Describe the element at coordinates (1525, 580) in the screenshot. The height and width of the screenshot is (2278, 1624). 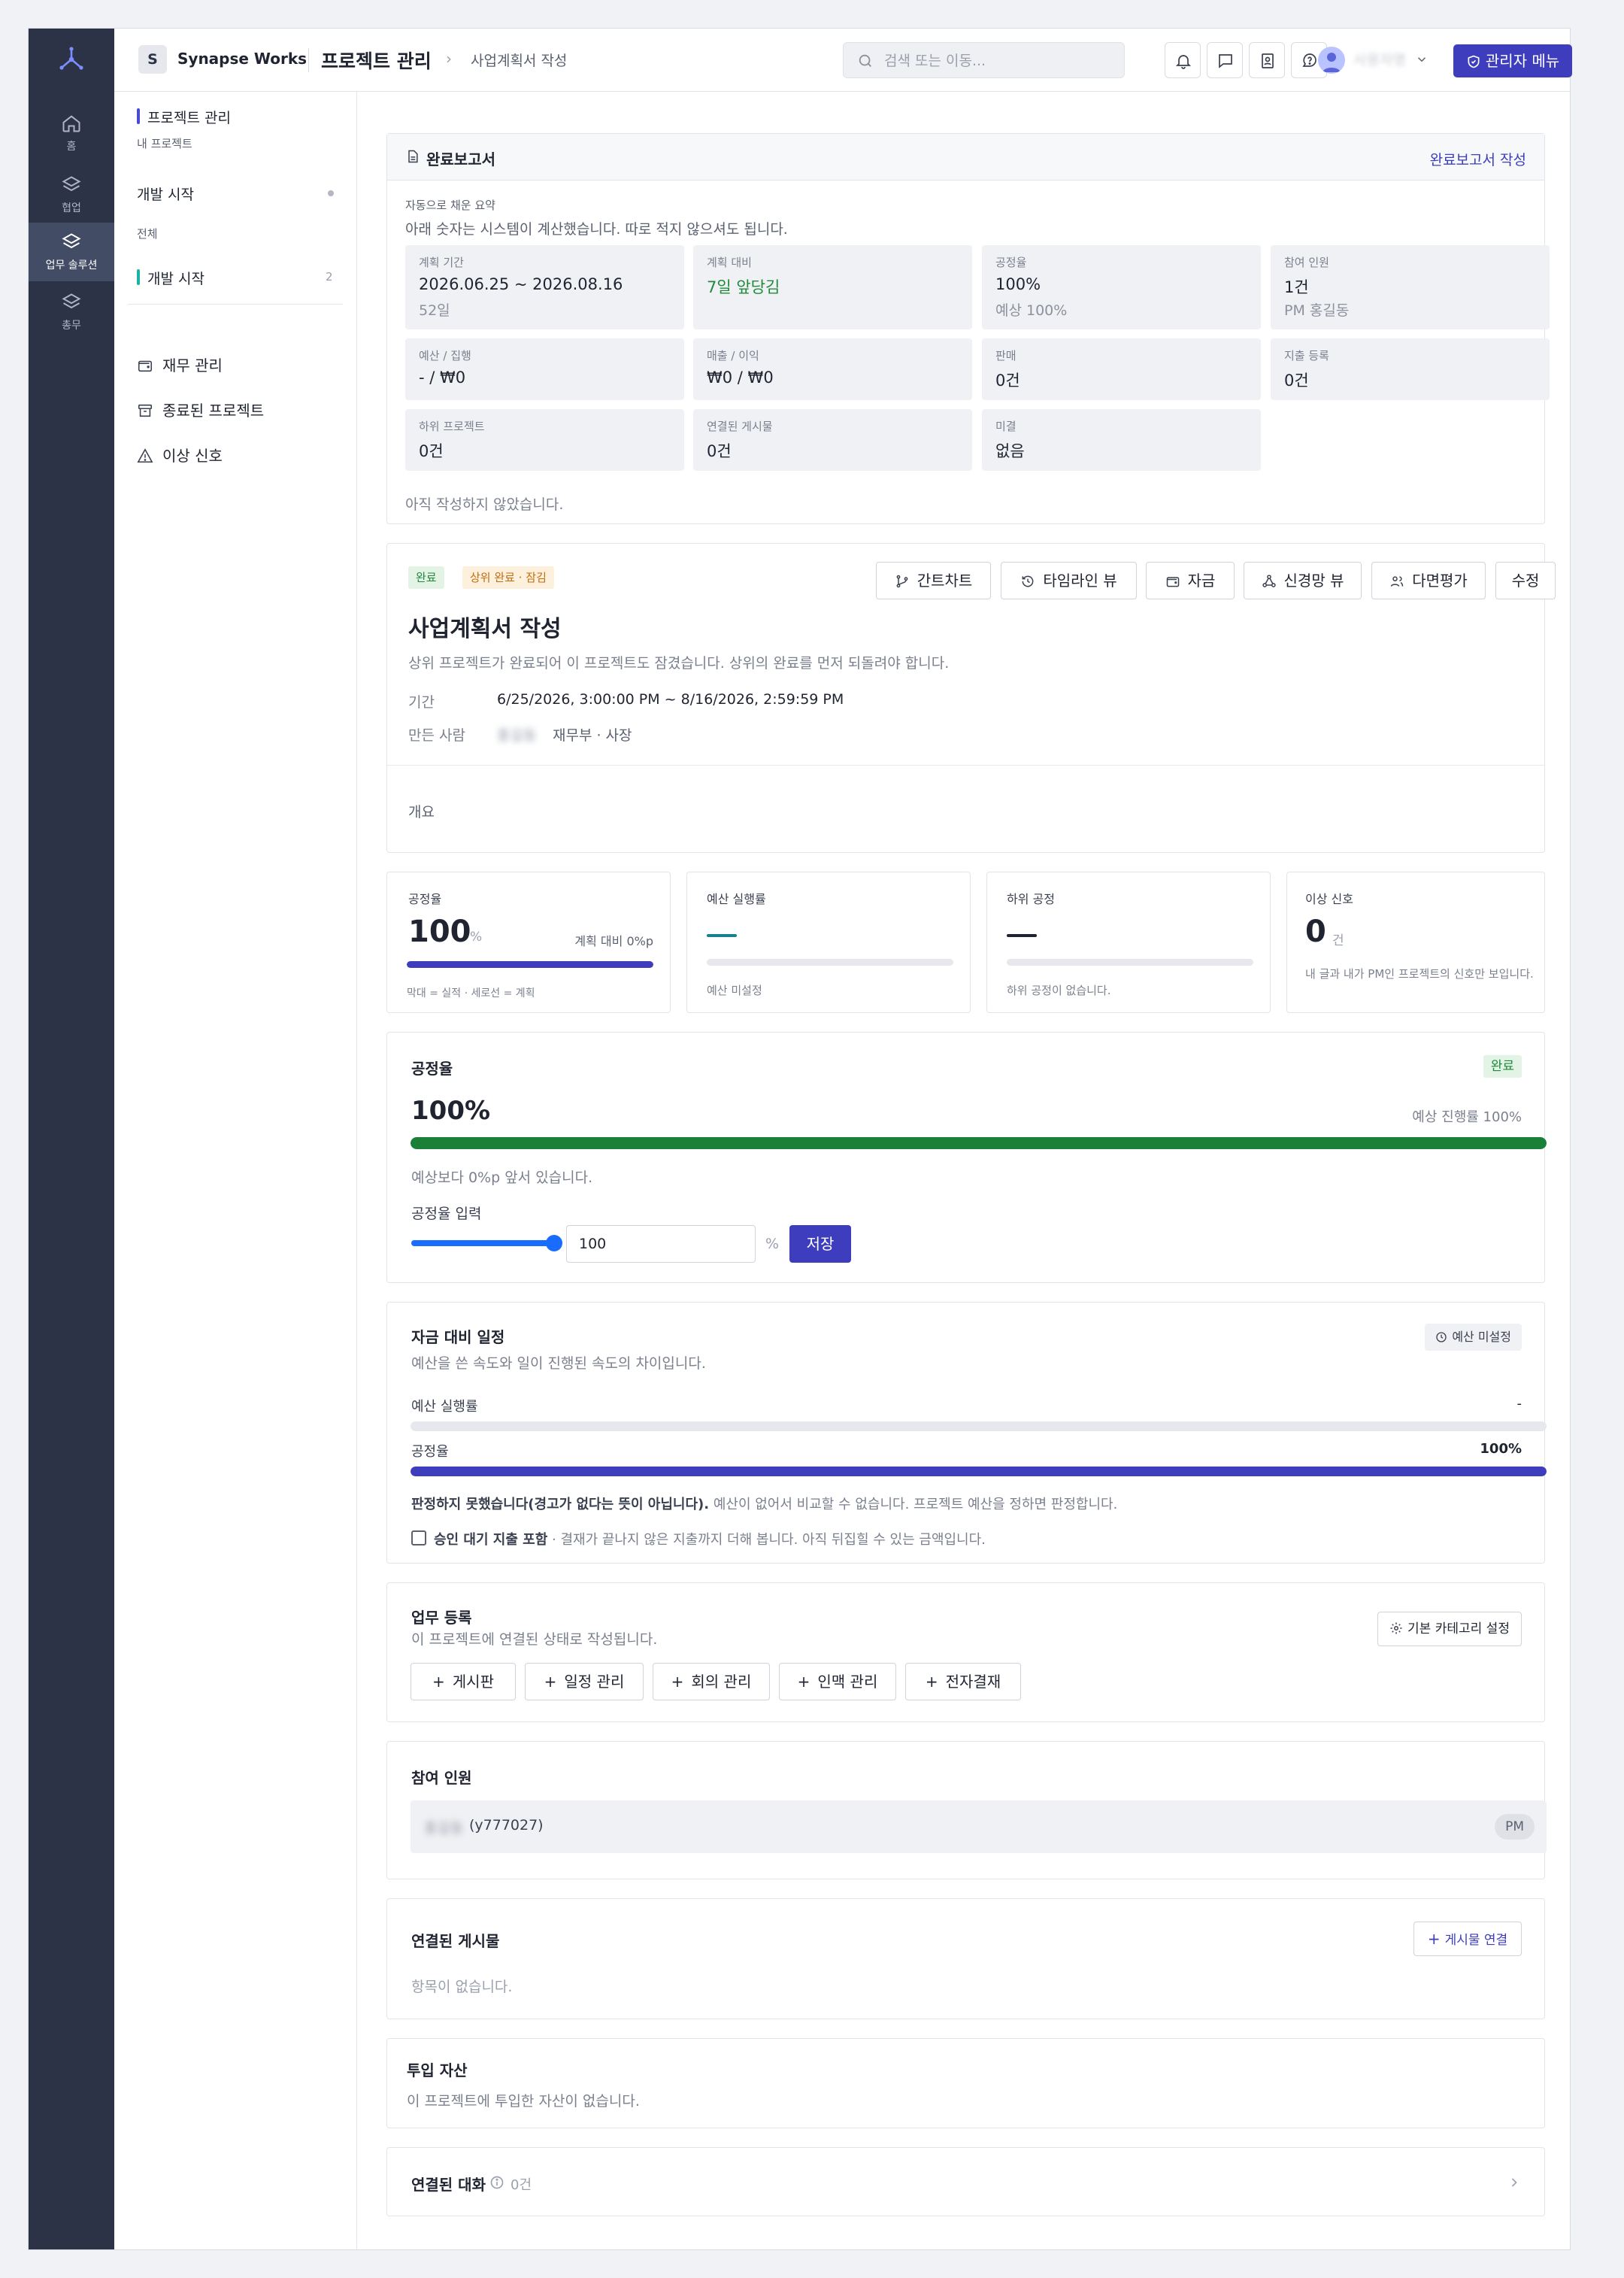
I see `edit-button: 수정` at that location.